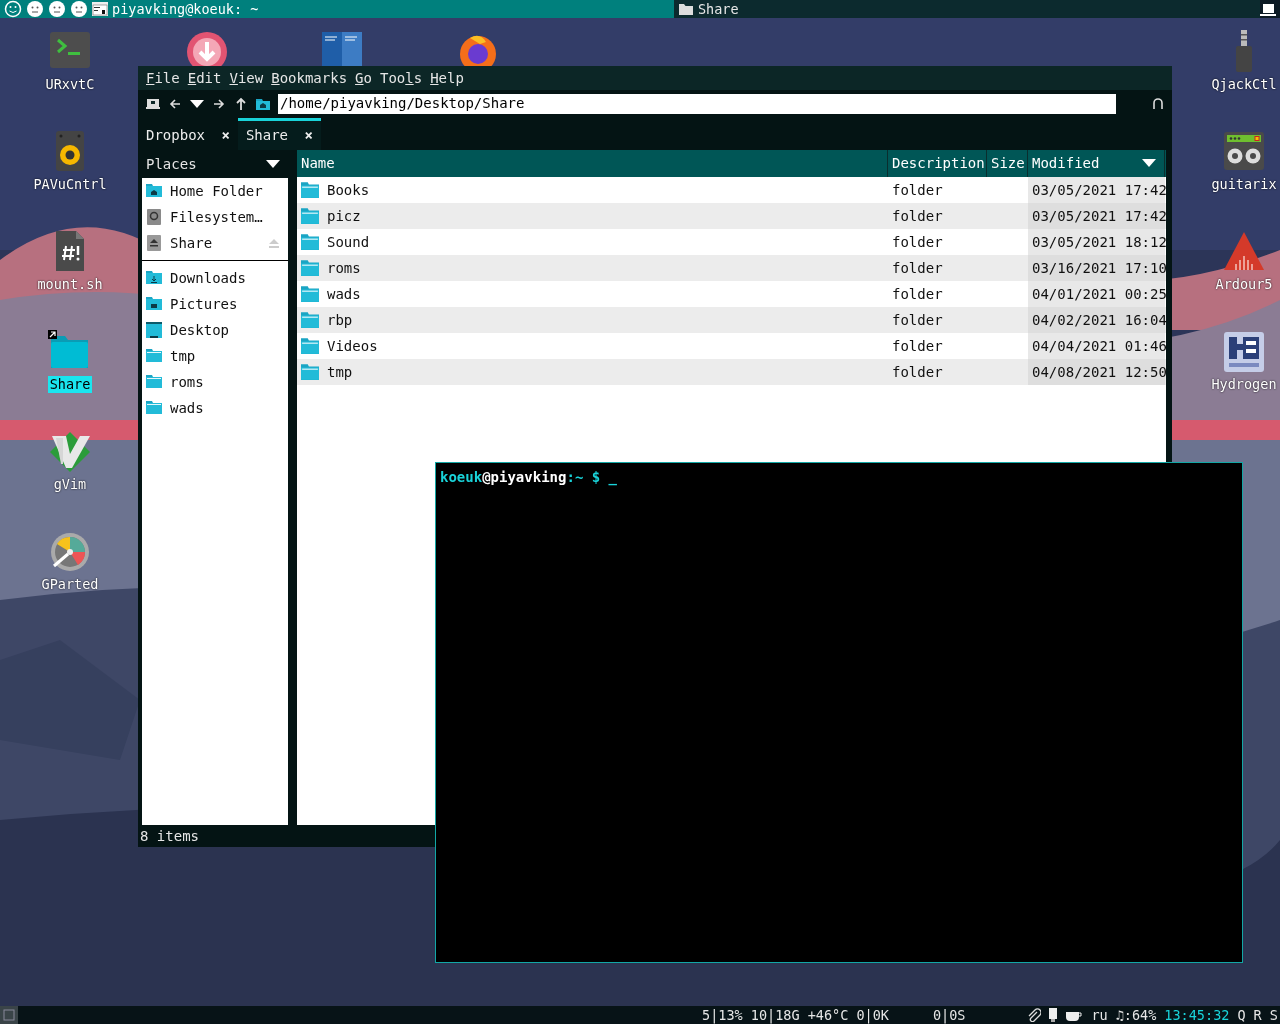  What do you see at coordinates (592, 163) in the screenshot?
I see `column-header: Name` at bounding box center [592, 163].